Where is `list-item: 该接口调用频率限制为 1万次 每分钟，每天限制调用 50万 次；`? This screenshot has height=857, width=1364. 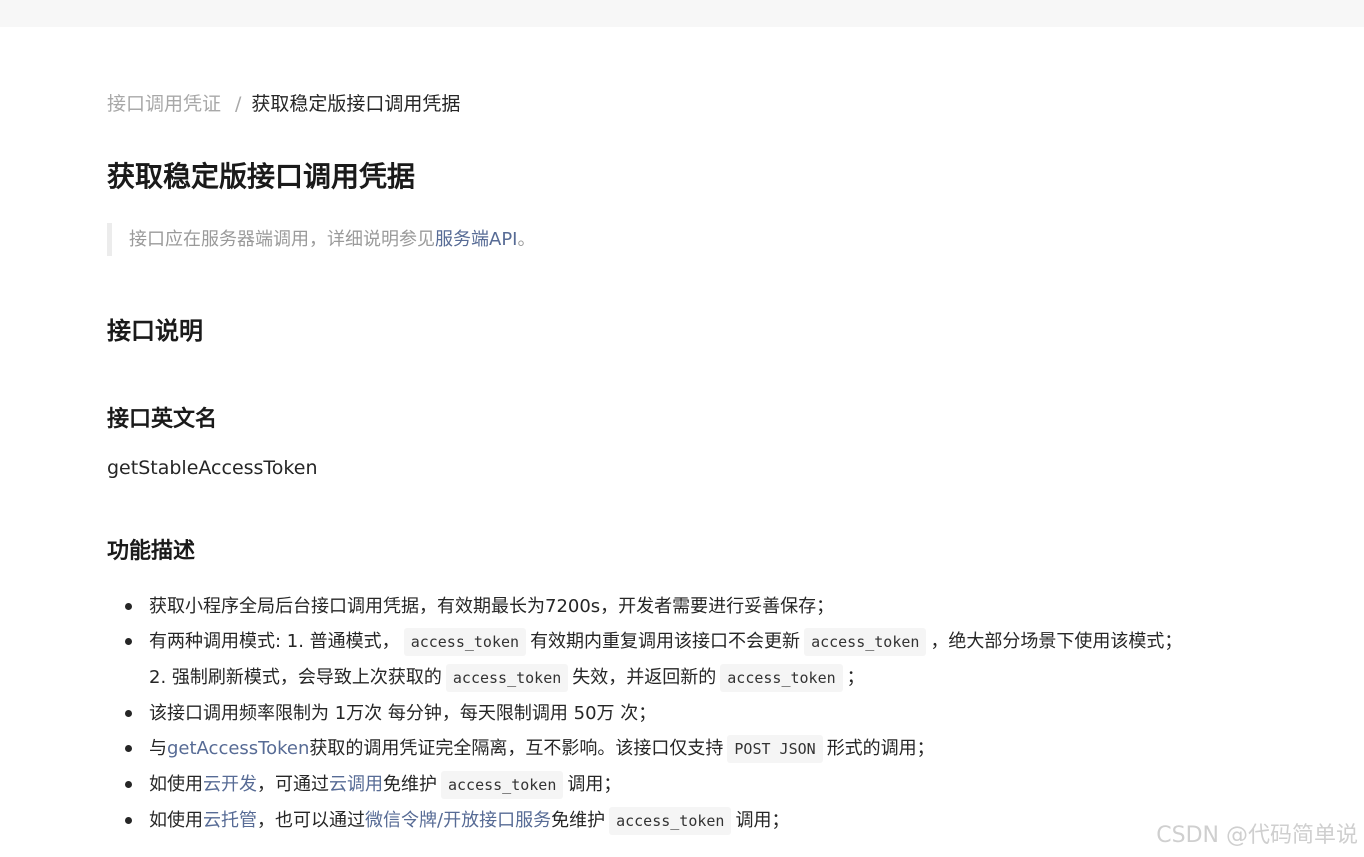
list-item: 该接口调用频率限制为 1万次 每分钟，每天限制调用 50万 次； is located at coordinates (727, 713).